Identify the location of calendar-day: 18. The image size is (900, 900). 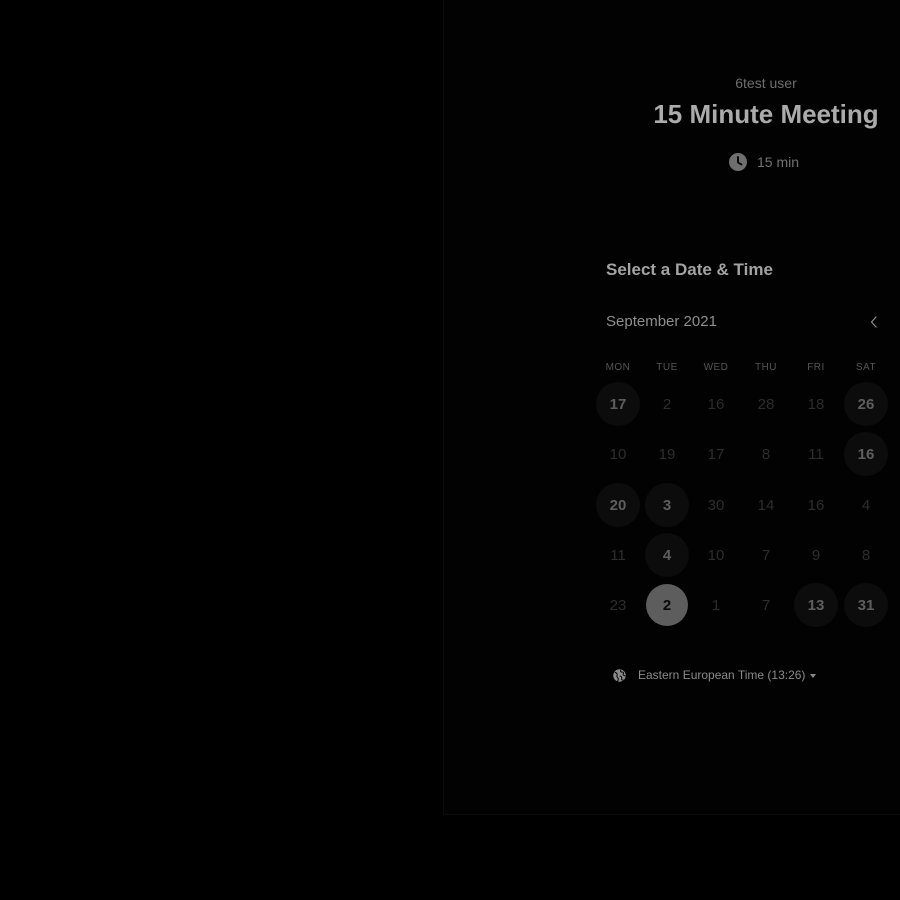
(816, 404).